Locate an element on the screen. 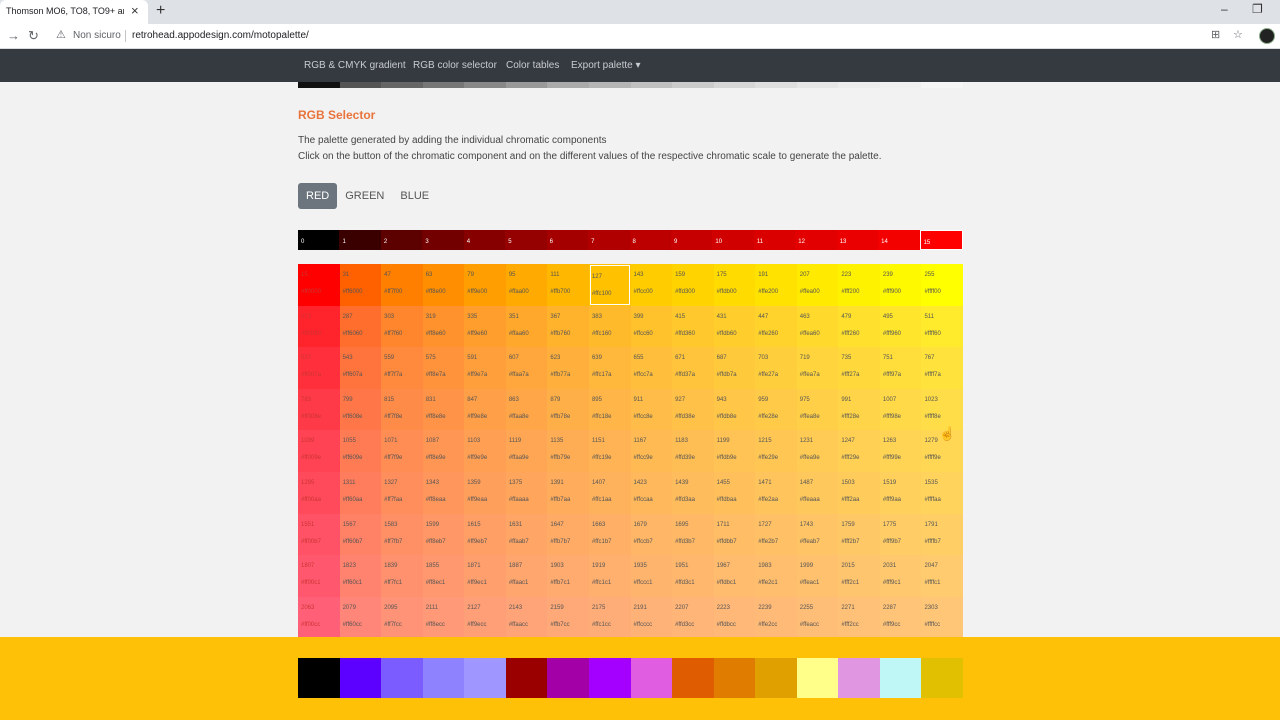 The width and height of the screenshot is (1280, 720). grid-cell: 463 #ffea60 is located at coordinates (817, 326).